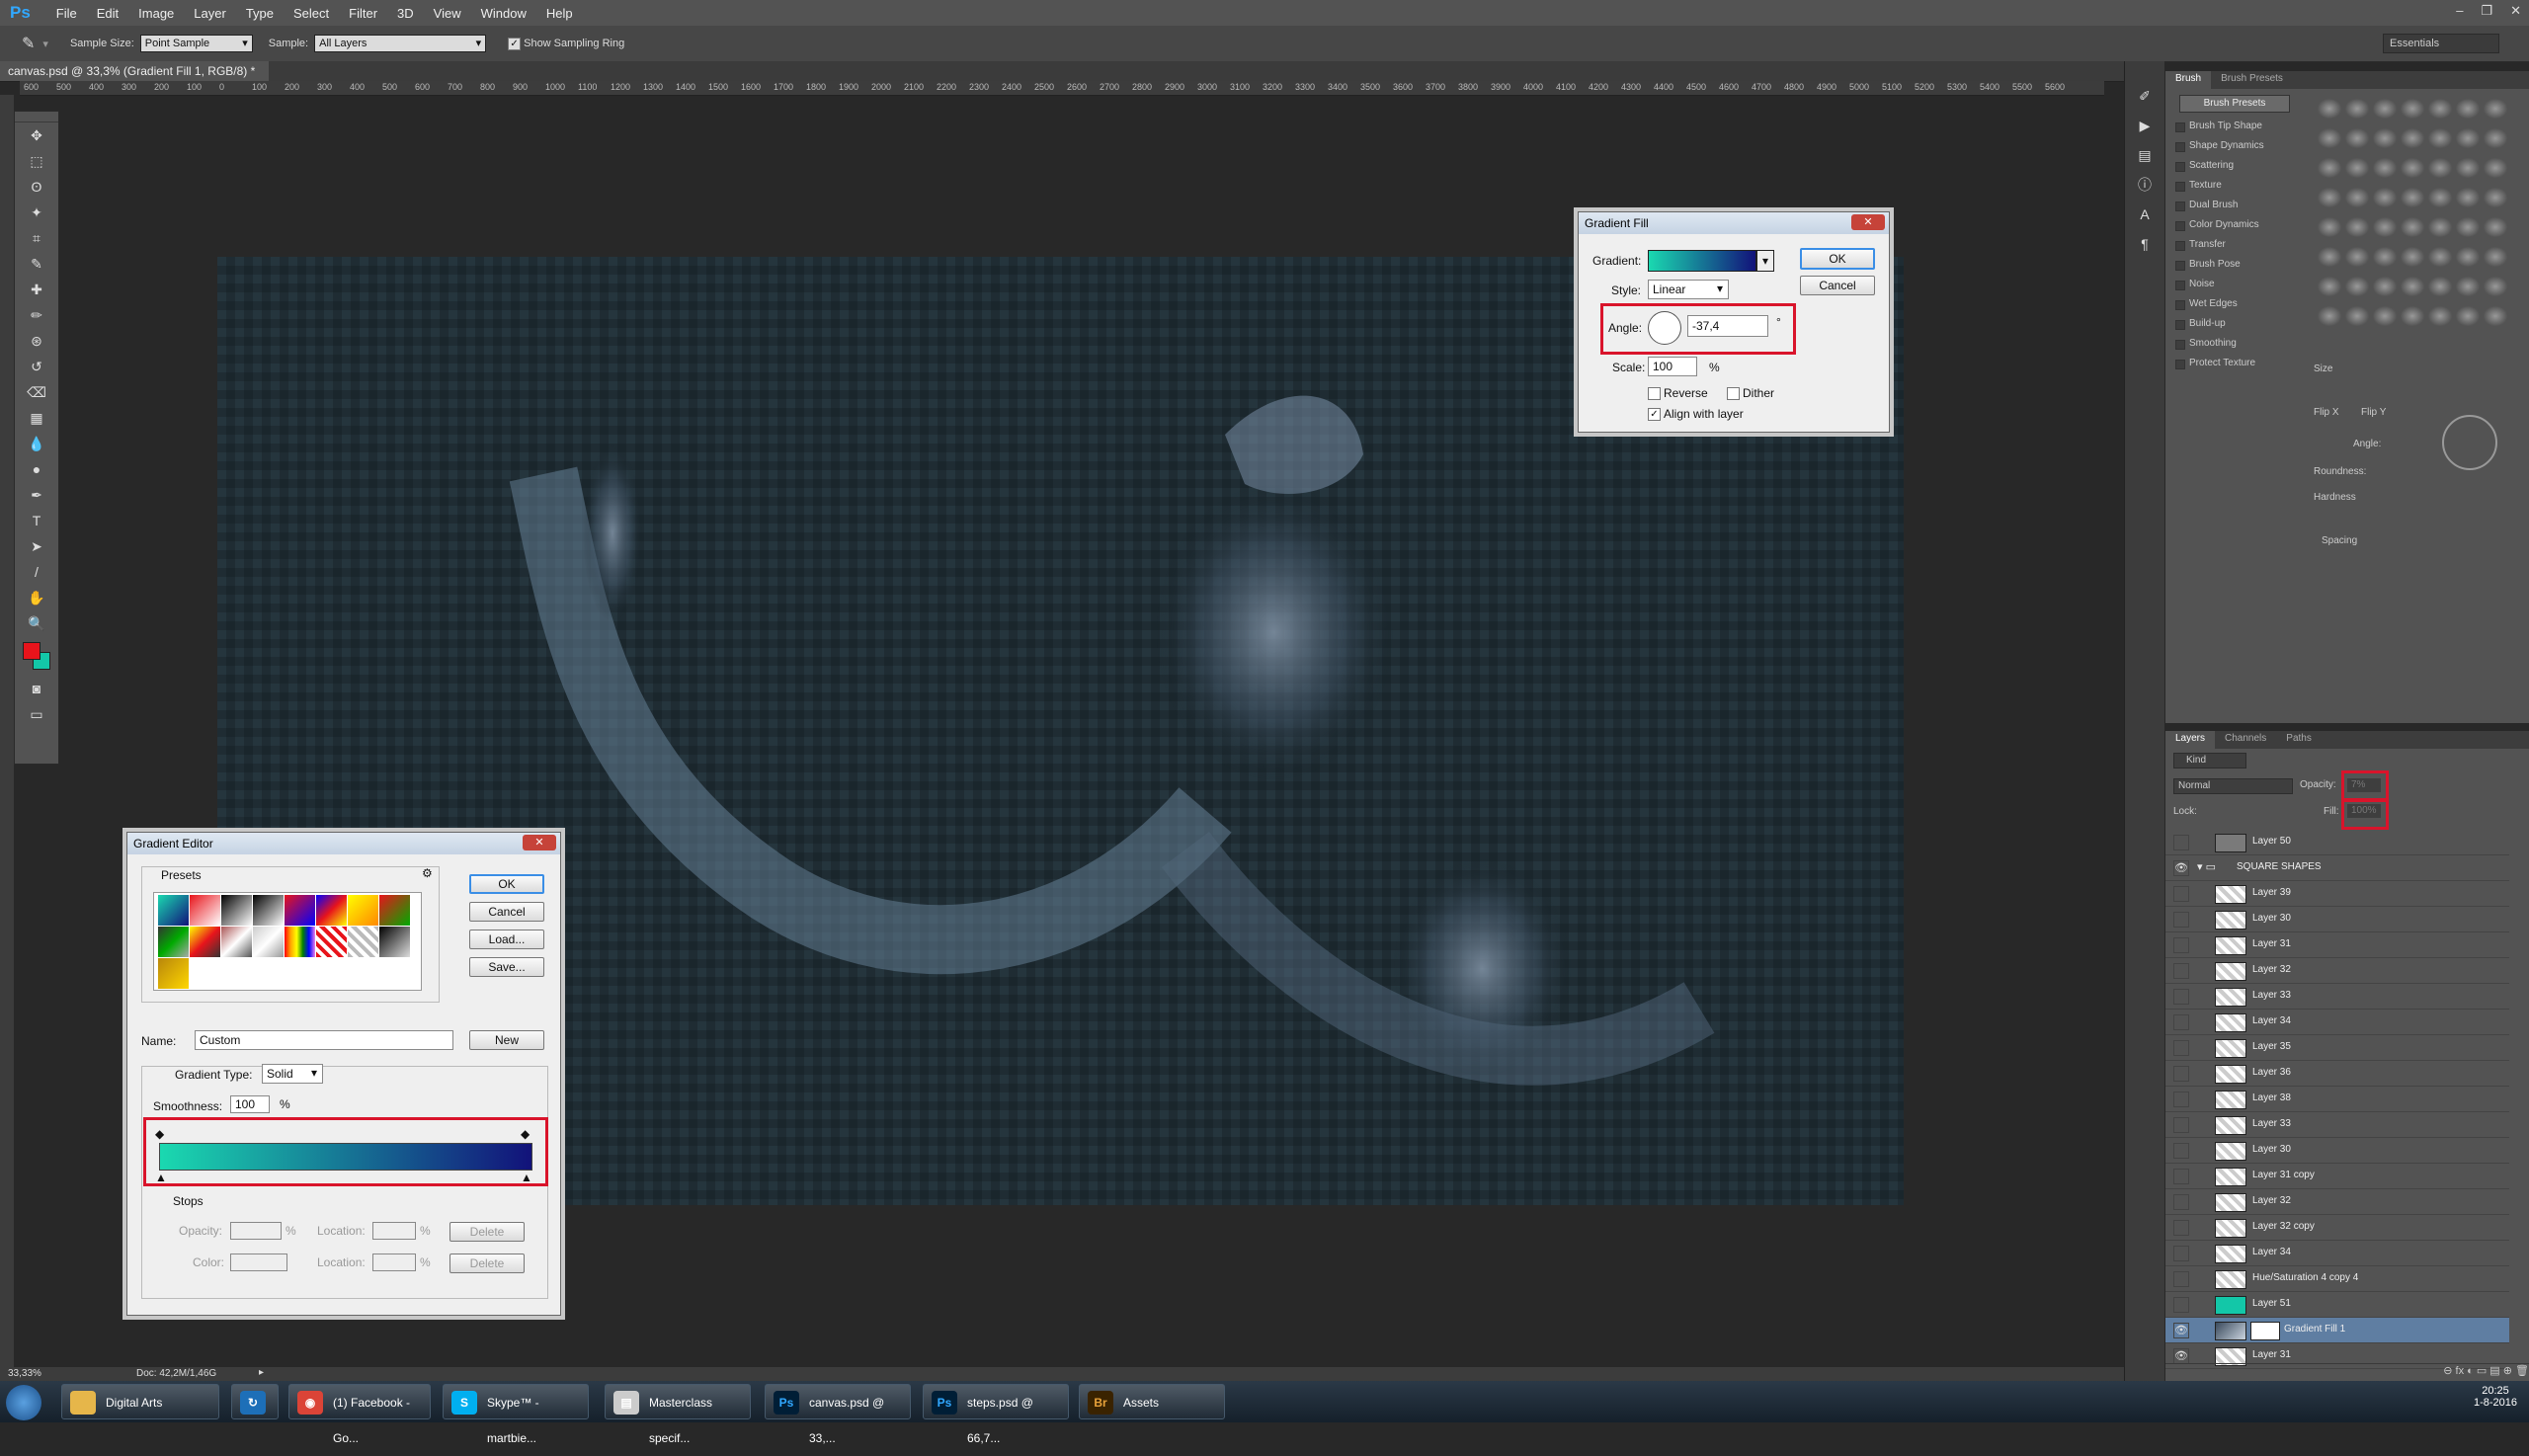 The width and height of the screenshot is (2529, 1456). What do you see at coordinates (1696, 414) in the screenshot?
I see `align-checkbox: ✓ Align with layer` at bounding box center [1696, 414].